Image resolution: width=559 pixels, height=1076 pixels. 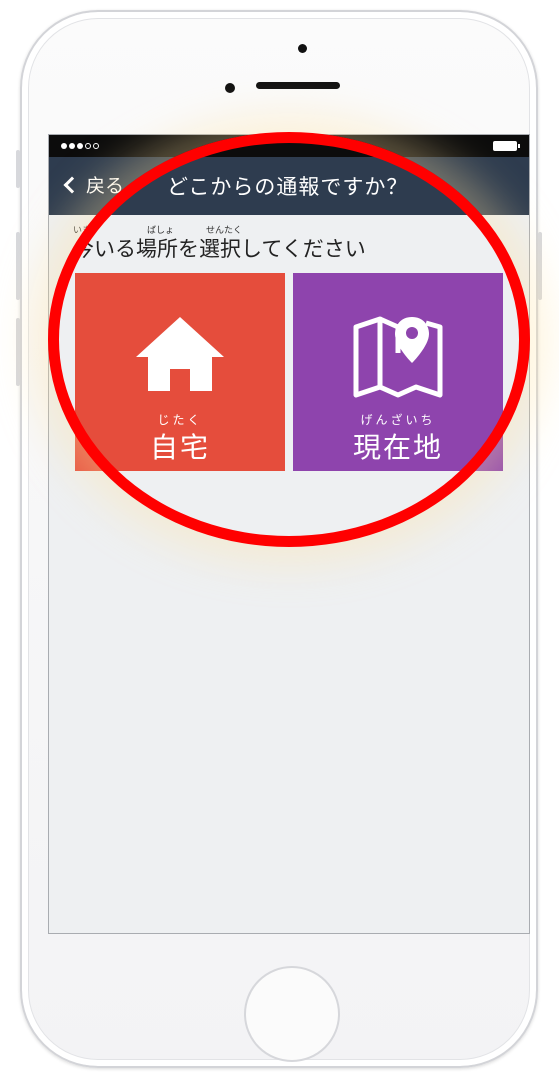 I want to click on proximity-sensor, so click(x=230, y=88).